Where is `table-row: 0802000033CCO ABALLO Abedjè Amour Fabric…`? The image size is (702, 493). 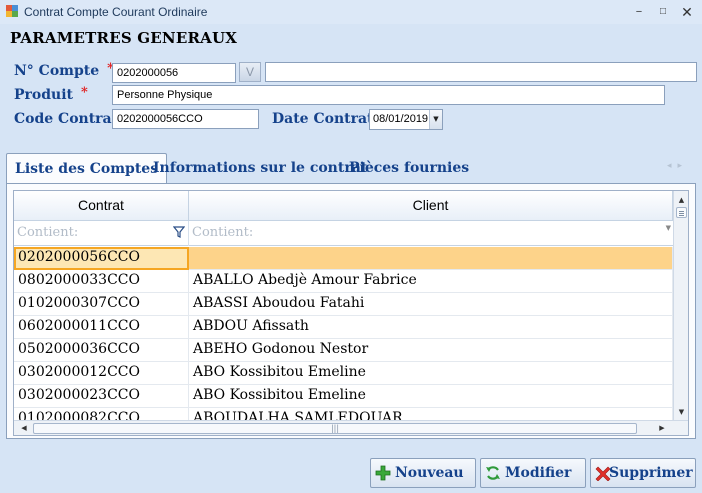
table-row: 0802000033CCO ABALLO Abedjè Amour Fabric… is located at coordinates (343, 281).